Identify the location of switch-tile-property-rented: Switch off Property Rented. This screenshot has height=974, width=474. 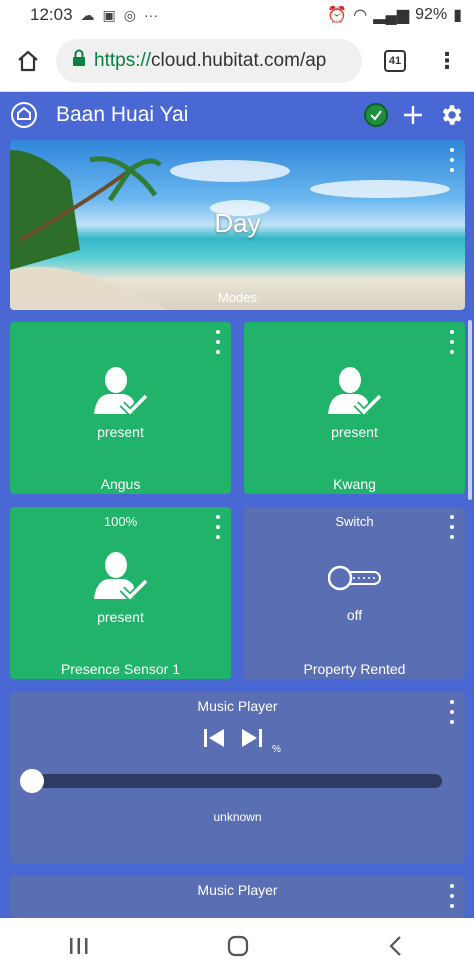
(354, 593).